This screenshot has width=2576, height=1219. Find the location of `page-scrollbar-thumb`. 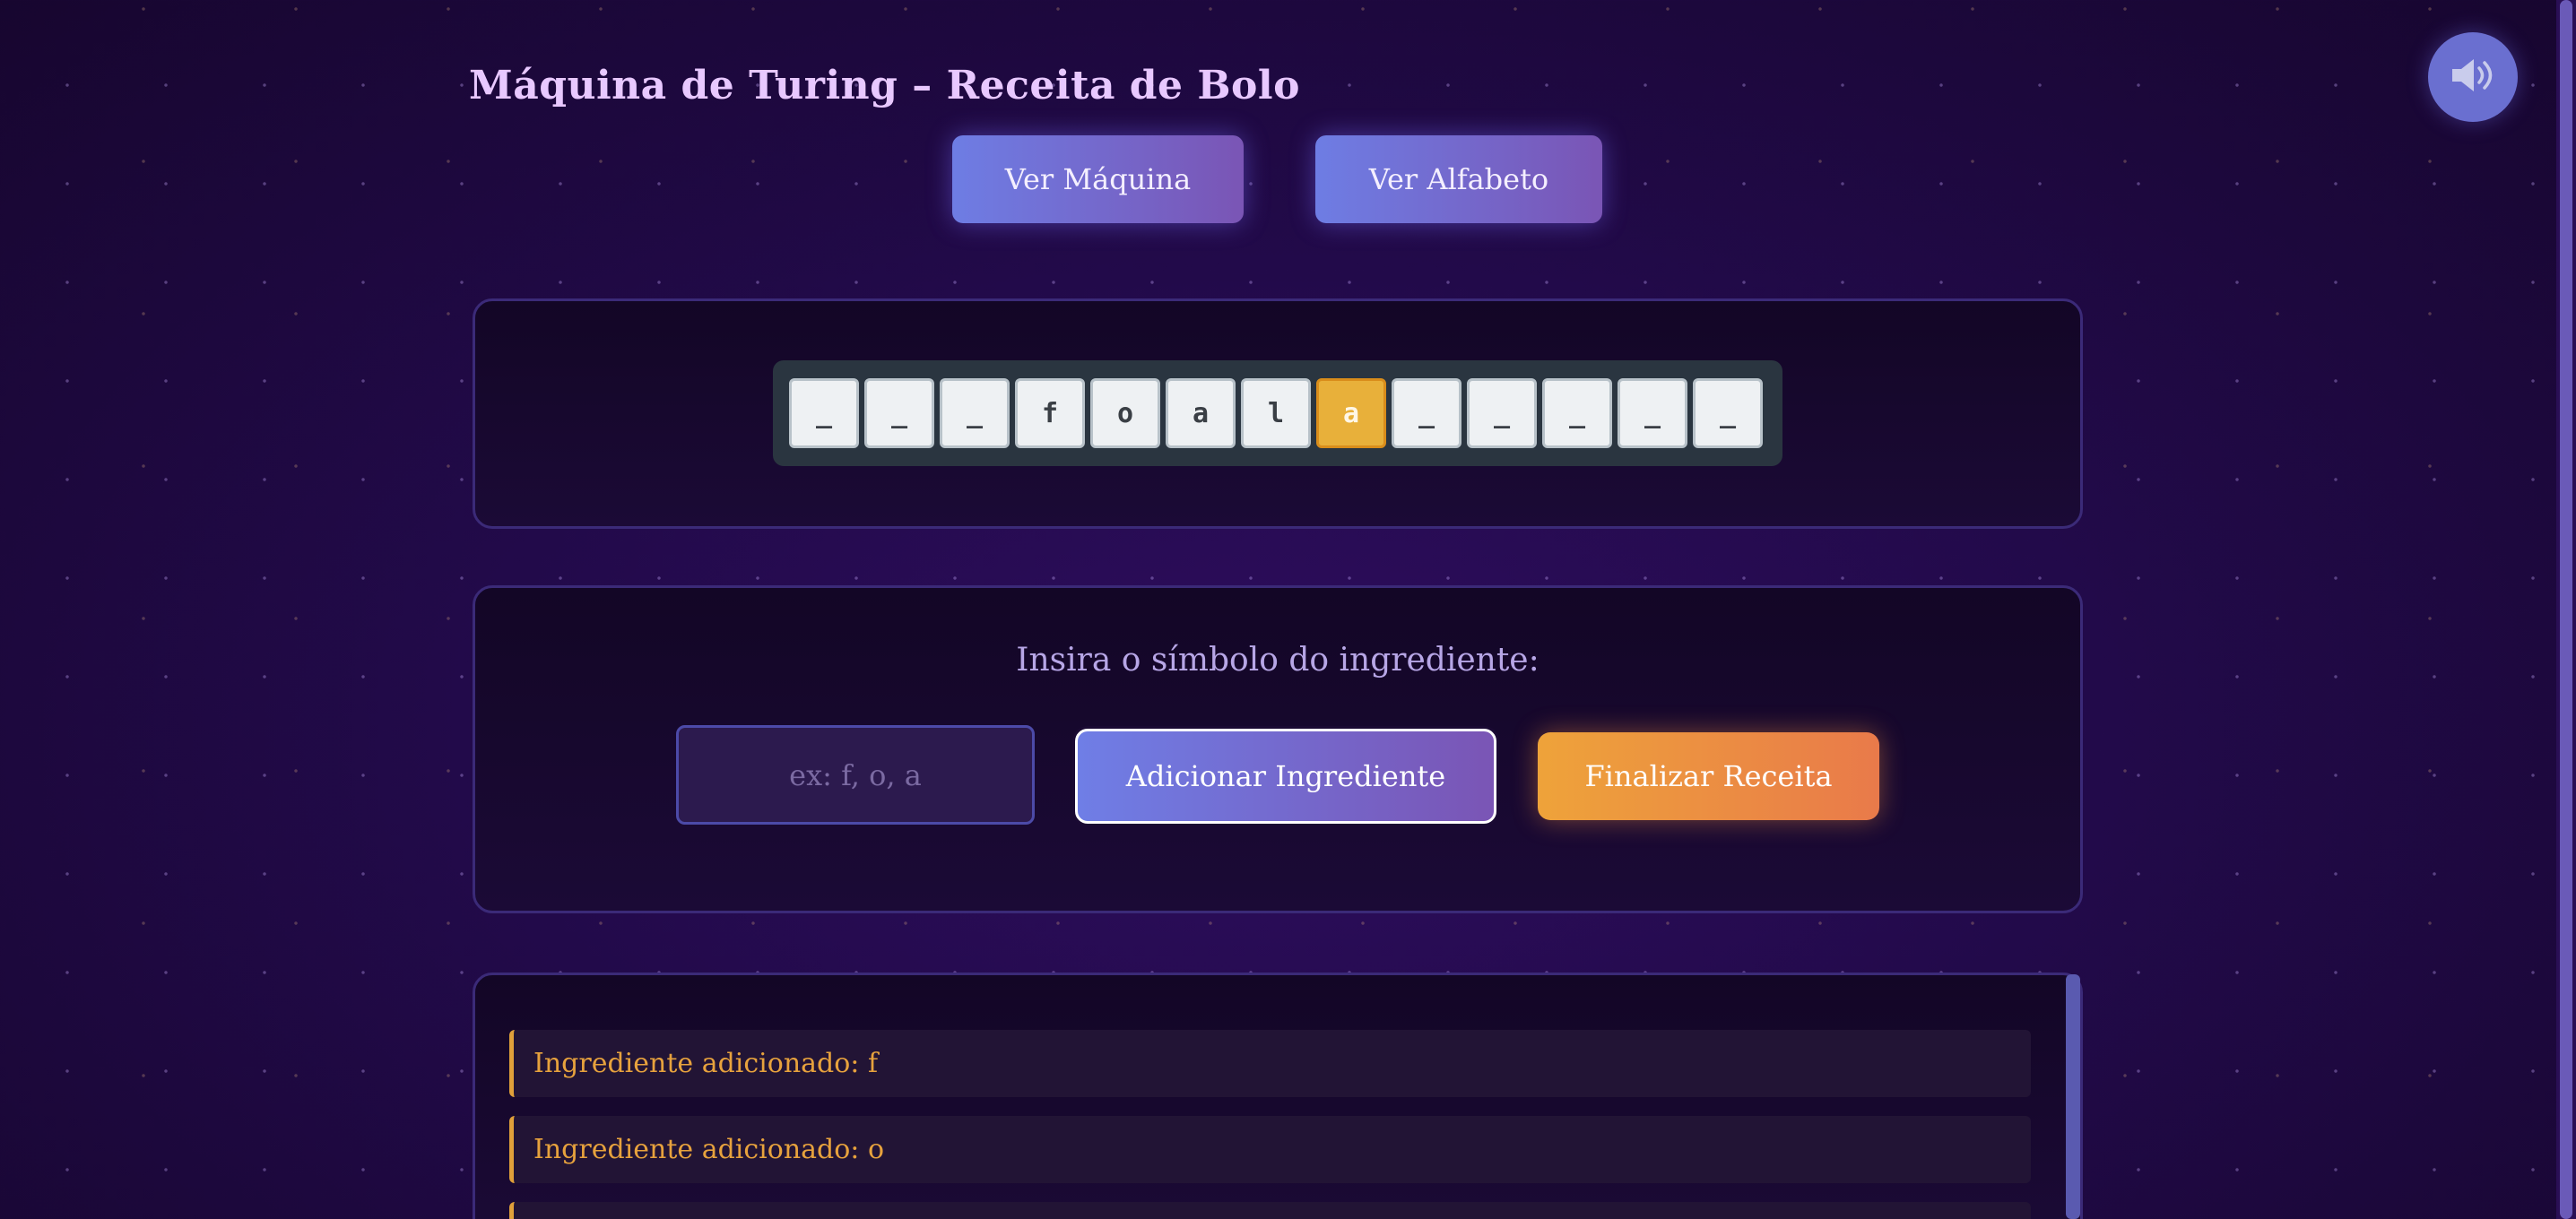

page-scrollbar-thumb is located at coordinates (2566, 609).